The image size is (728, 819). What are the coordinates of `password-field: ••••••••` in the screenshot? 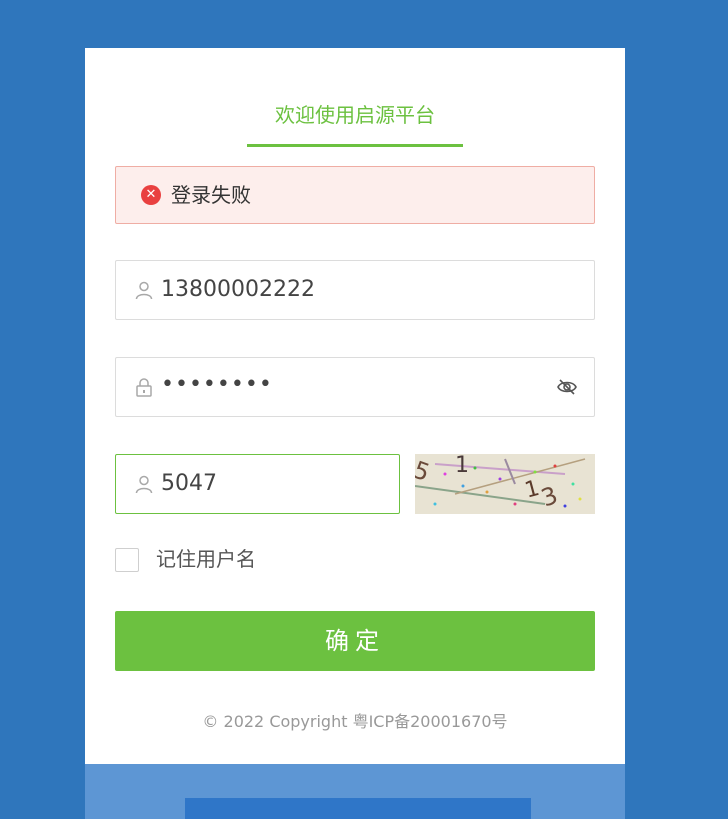 It's located at (355, 387).